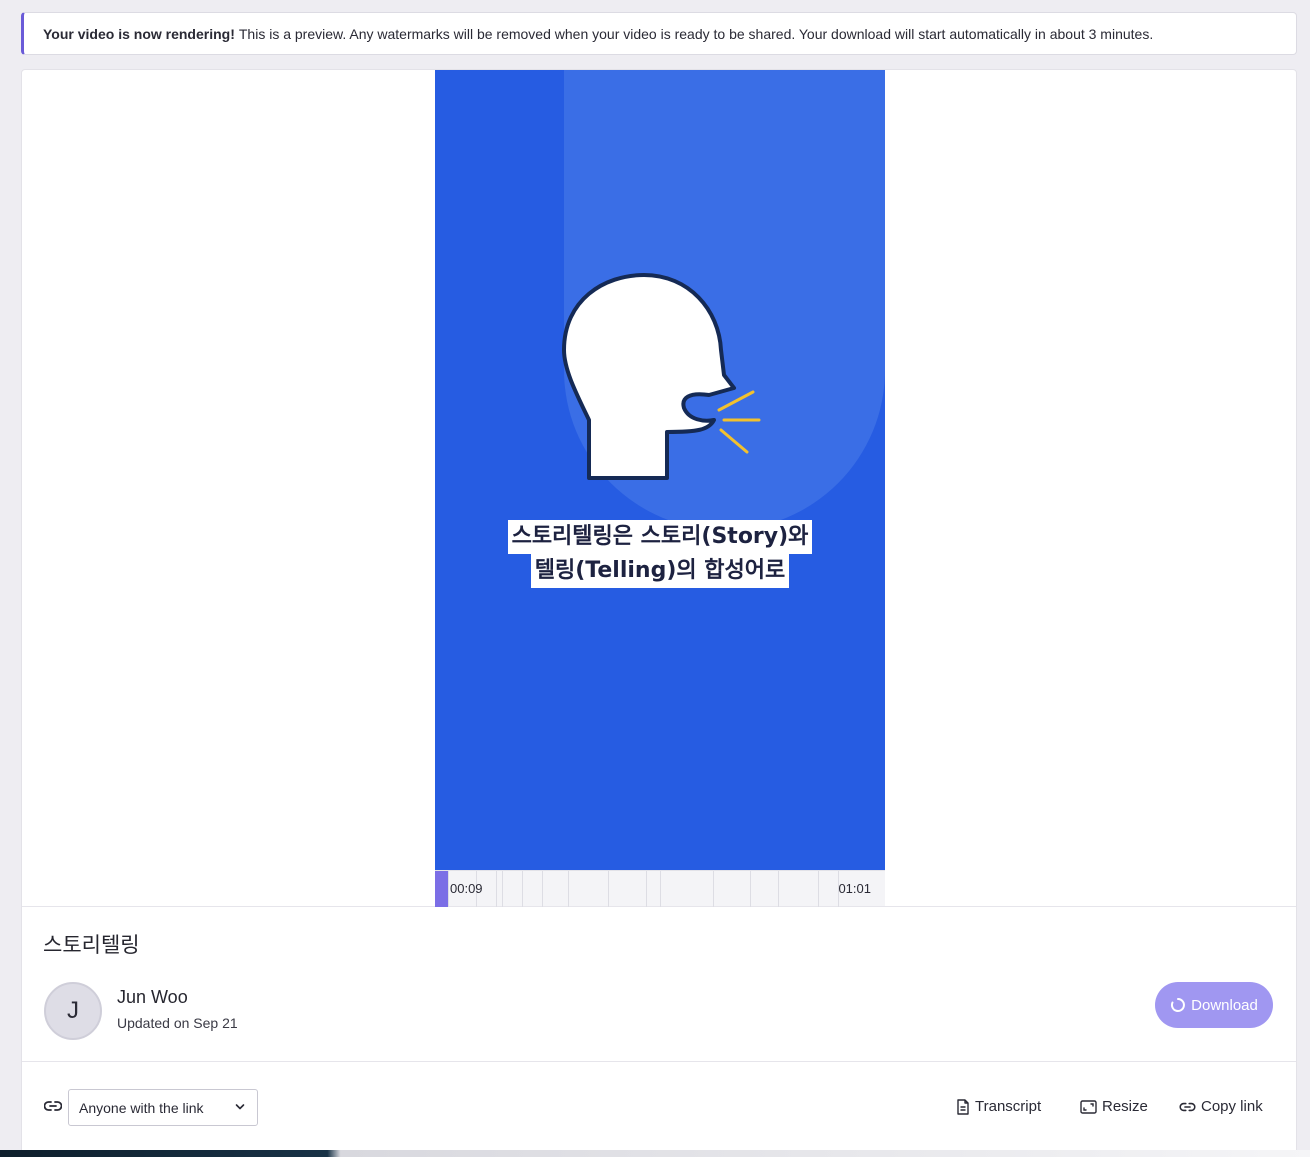 The image size is (1310, 1157). I want to click on copy-link-icon, so click(1187, 1106).